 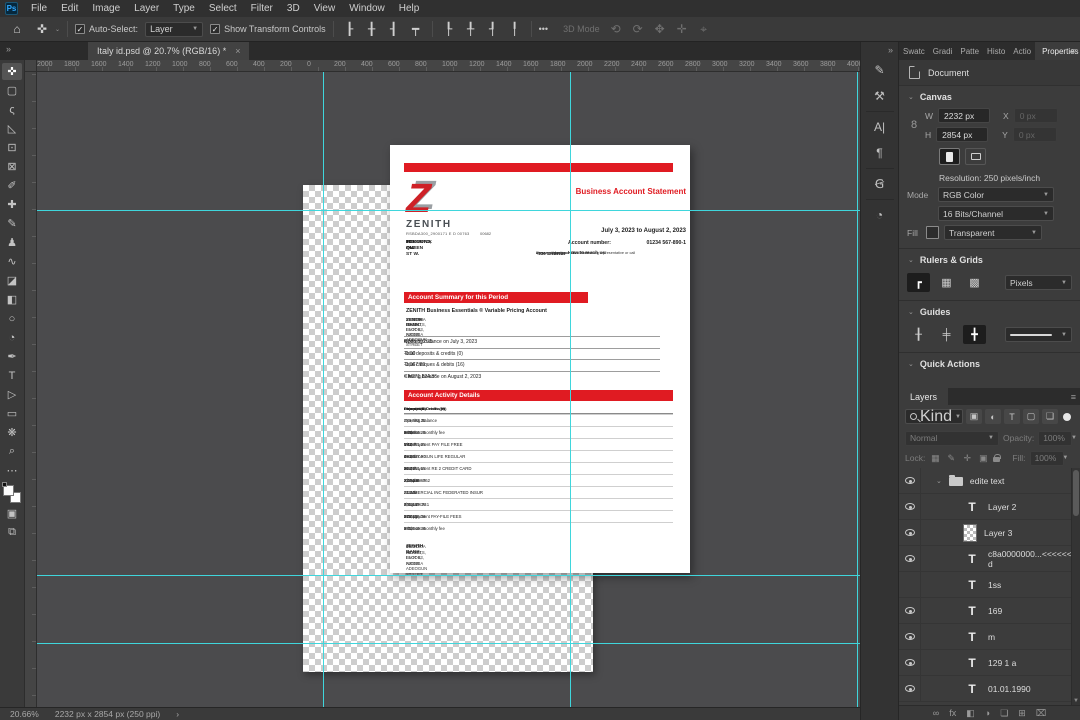 What do you see at coordinates (996, 194) in the screenshot?
I see `color-mode-dropdown: RGB Color ▼` at bounding box center [996, 194].